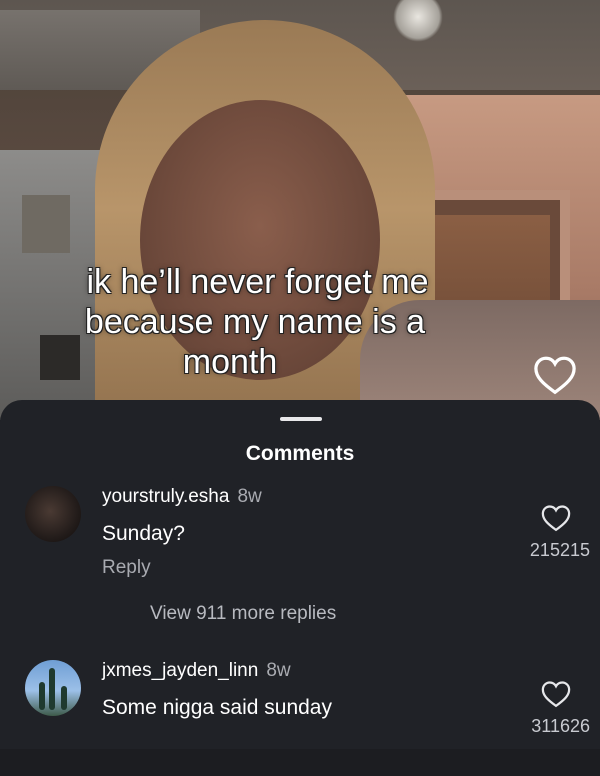  Describe the element at coordinates (126, 568) in the screenshot. I see `reply-button: Reply` at that location.